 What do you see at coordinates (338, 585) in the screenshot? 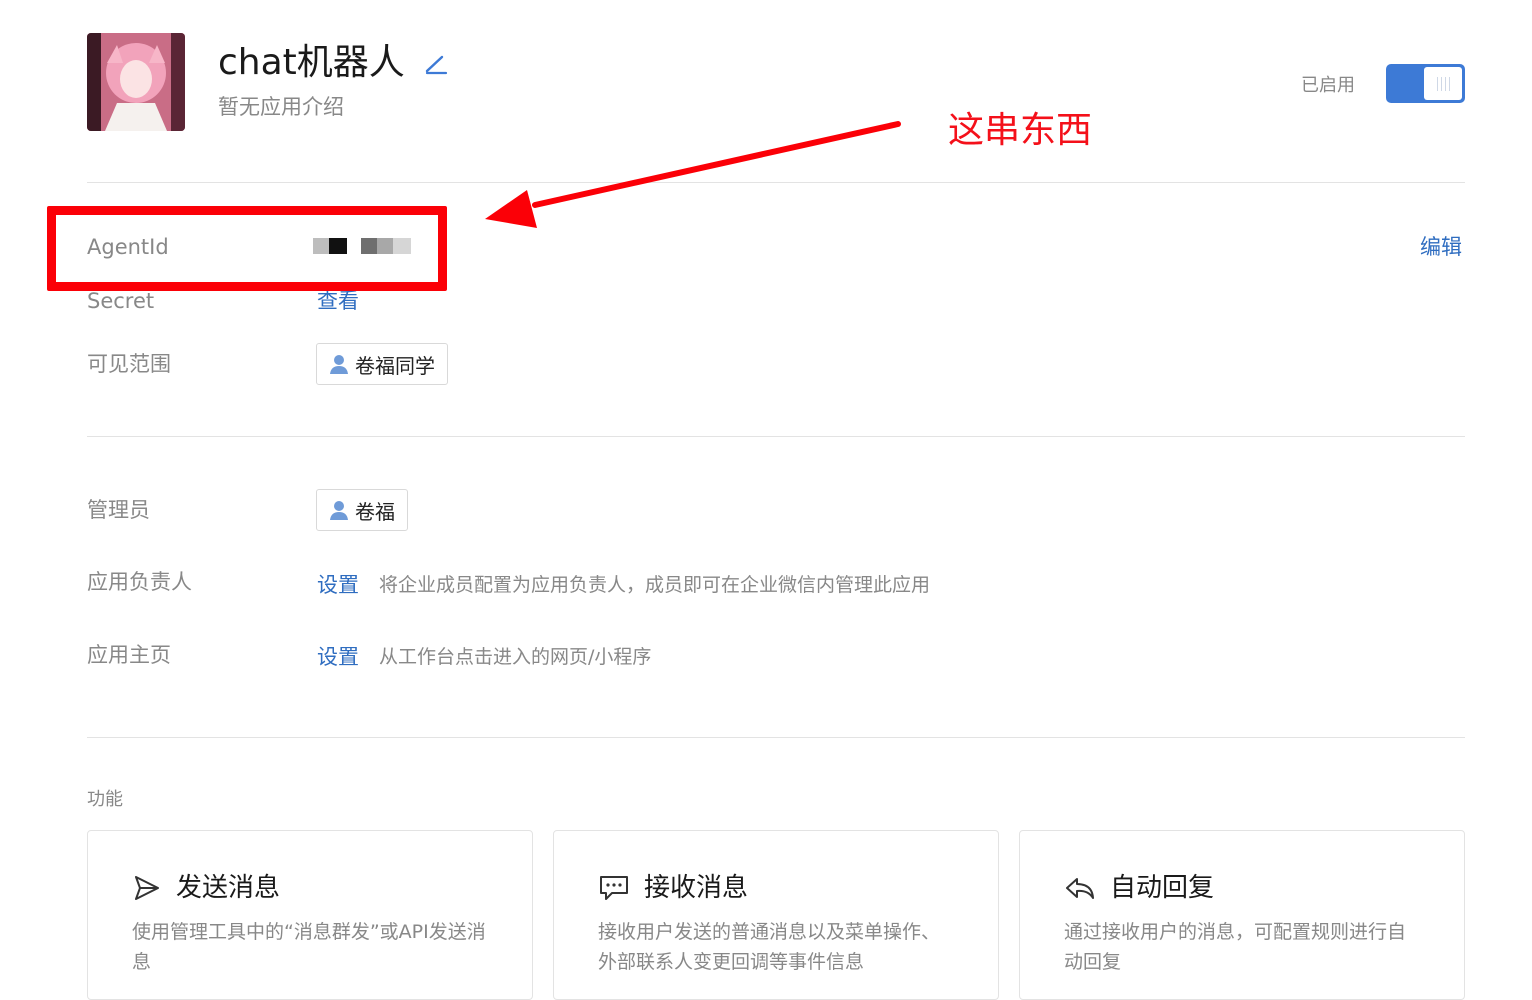
I see `owner-set-link: 设置` at bounding box center [338, 585].